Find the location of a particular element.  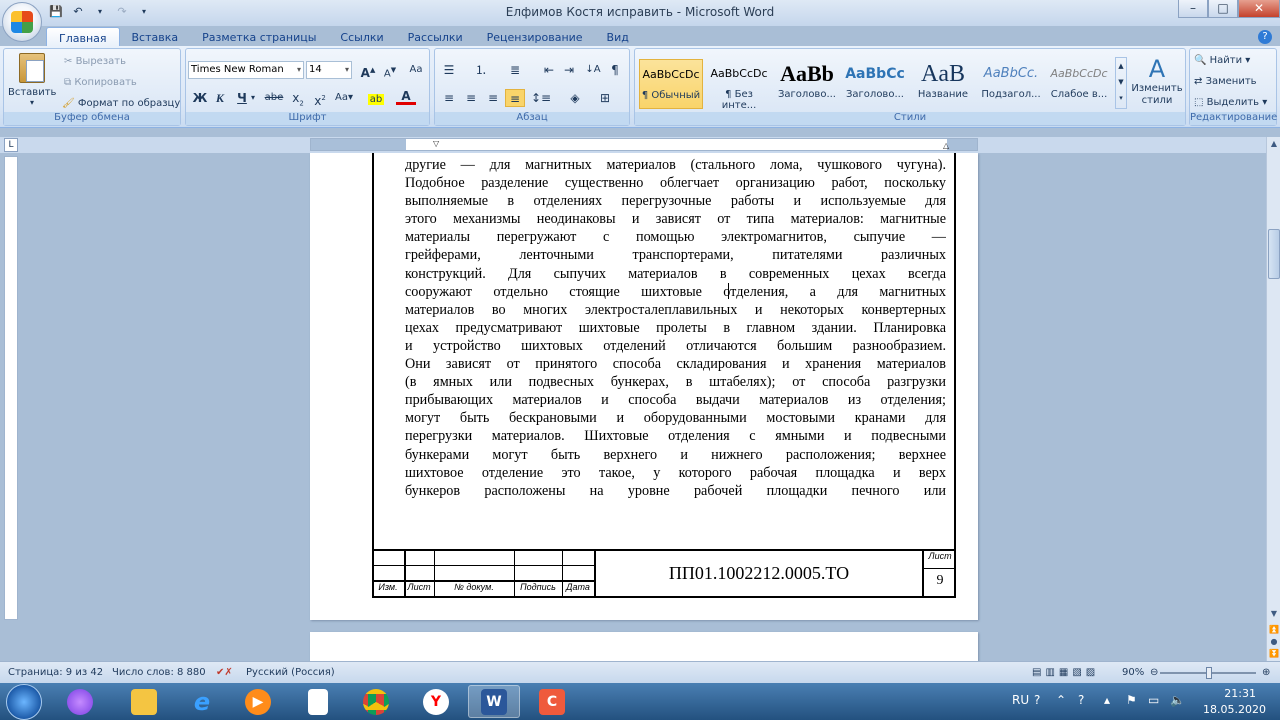

taskbar-explorer is located at coordinates (144, 701).